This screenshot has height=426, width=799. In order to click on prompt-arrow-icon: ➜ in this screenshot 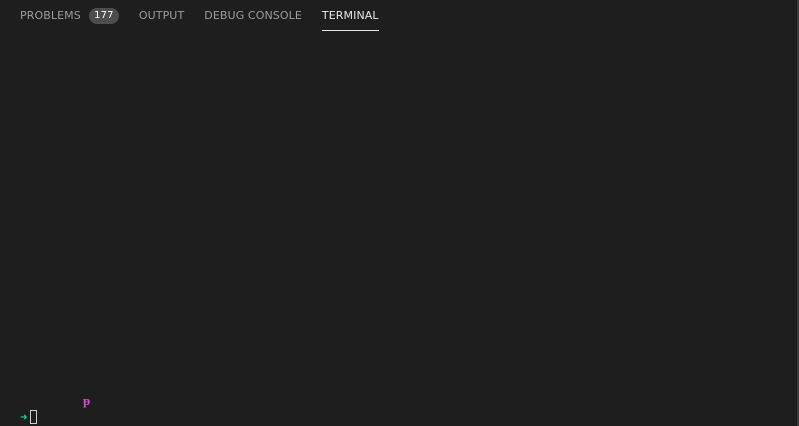, I will do `click(24, 417)`.